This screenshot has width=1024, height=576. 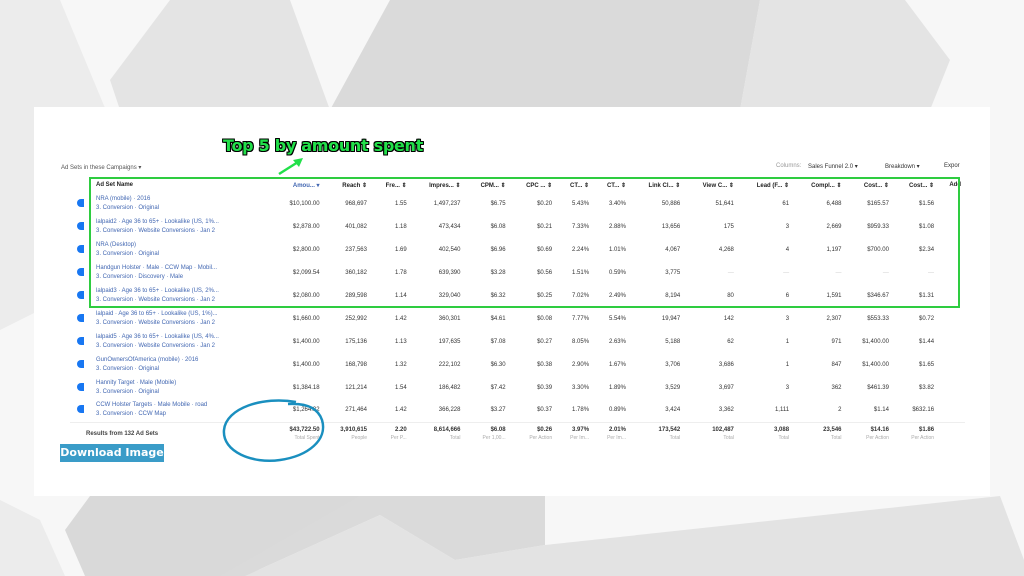 I want to click on annotation-arrow-icon, so click(x=290, y=167).